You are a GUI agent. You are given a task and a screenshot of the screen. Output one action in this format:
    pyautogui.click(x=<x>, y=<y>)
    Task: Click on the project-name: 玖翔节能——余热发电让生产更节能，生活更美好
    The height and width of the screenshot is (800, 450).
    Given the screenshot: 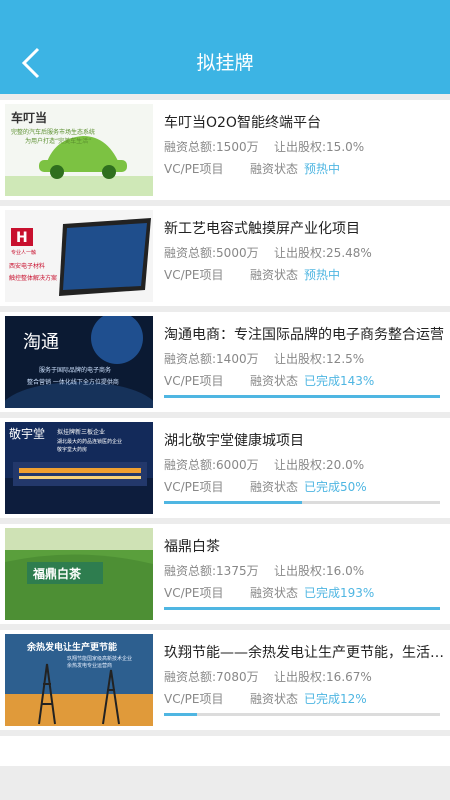 What is the action you would take?
    pyautogui.click(x=304, y=653)
    